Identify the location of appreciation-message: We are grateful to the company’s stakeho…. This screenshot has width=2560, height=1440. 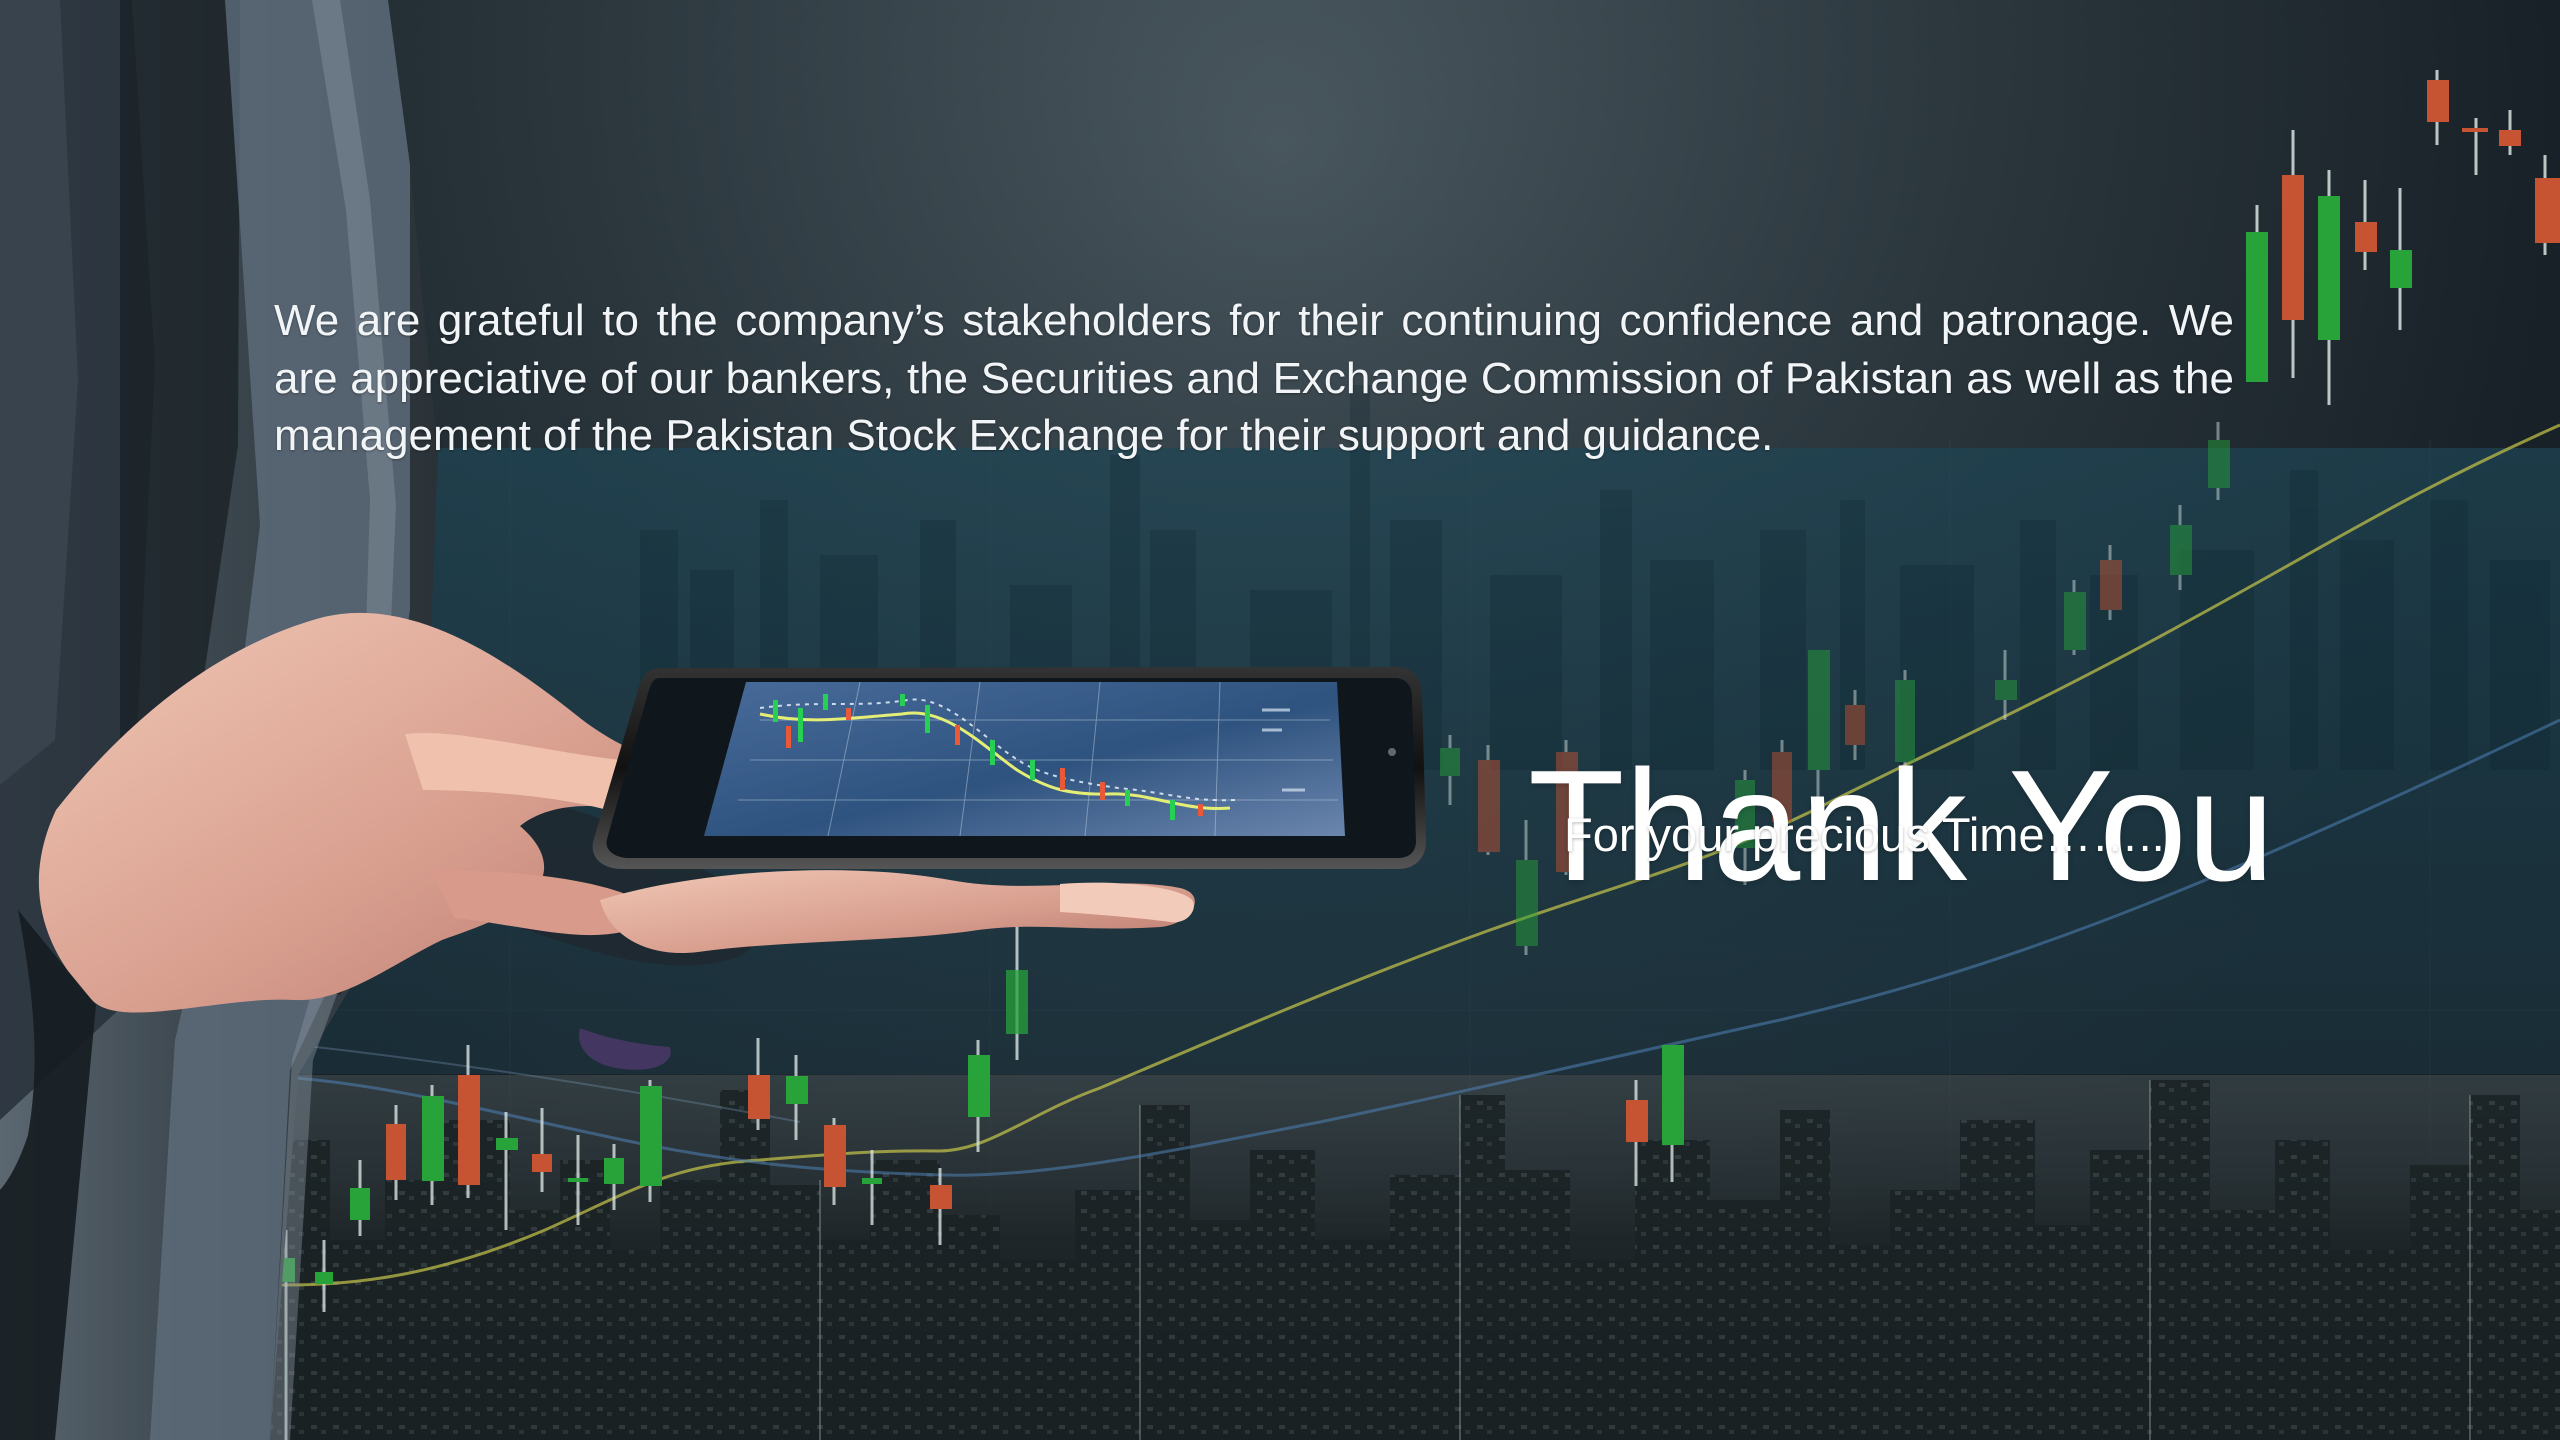
(1254, 378).